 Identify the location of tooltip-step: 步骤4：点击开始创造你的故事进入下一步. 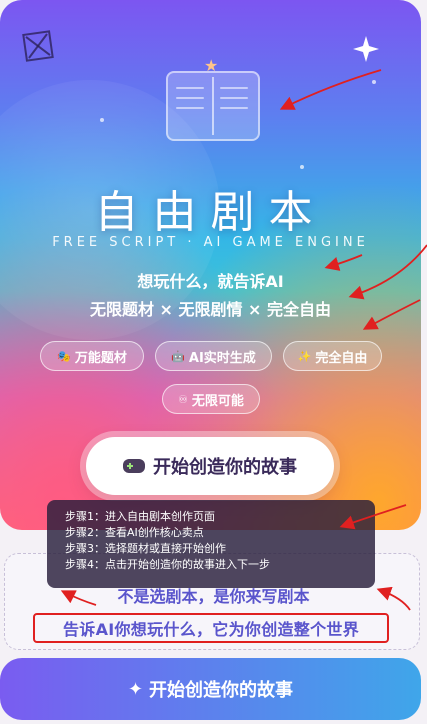
(167, 564).